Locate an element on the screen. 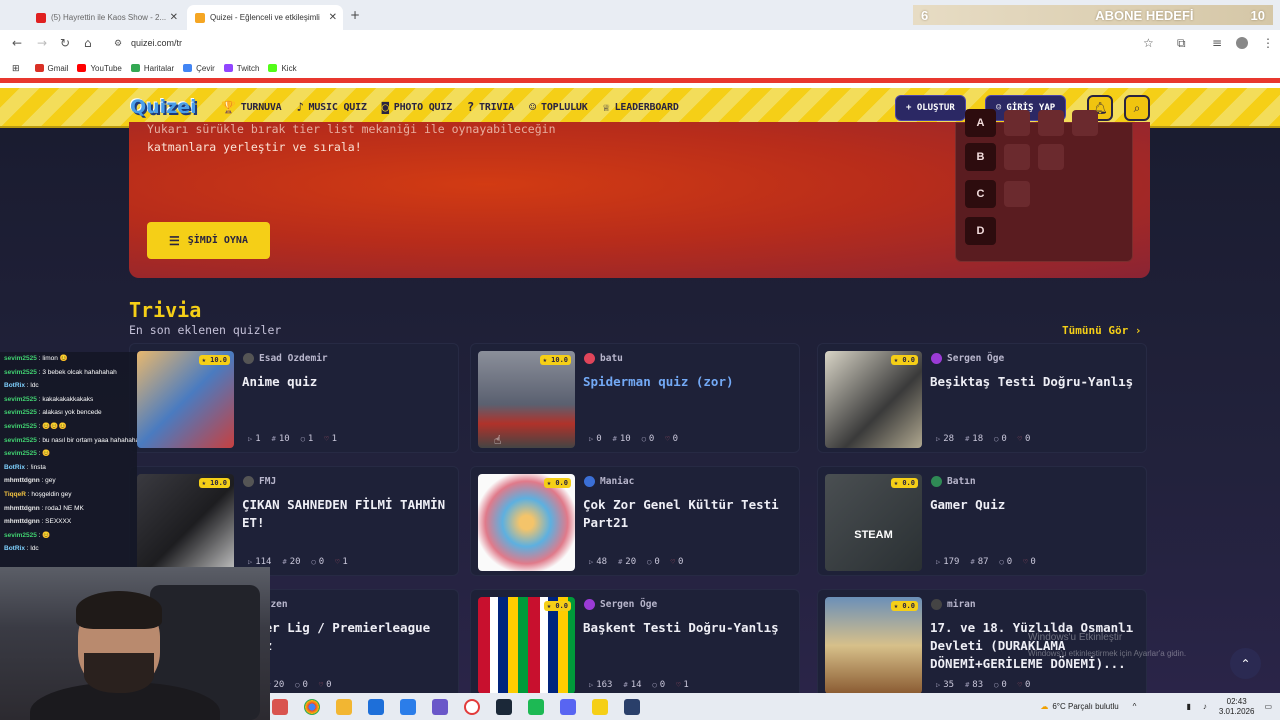 The width and height of the screenshot is (1280, 720). clock: 02:43 3.01.2026 is located at coordinates (1237, 707).